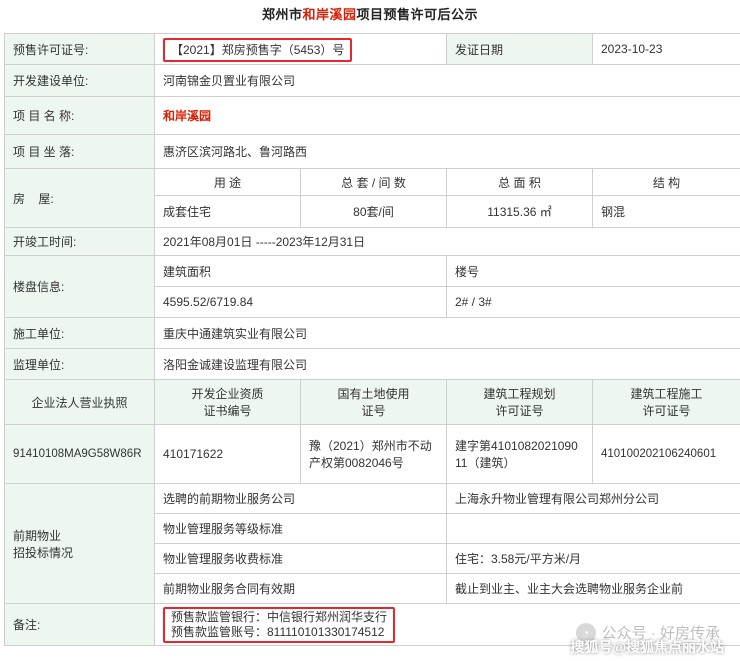  I want to click on license-land-value: 豫（2021）郑州市不动产权第0082046号, so click(373, 454).